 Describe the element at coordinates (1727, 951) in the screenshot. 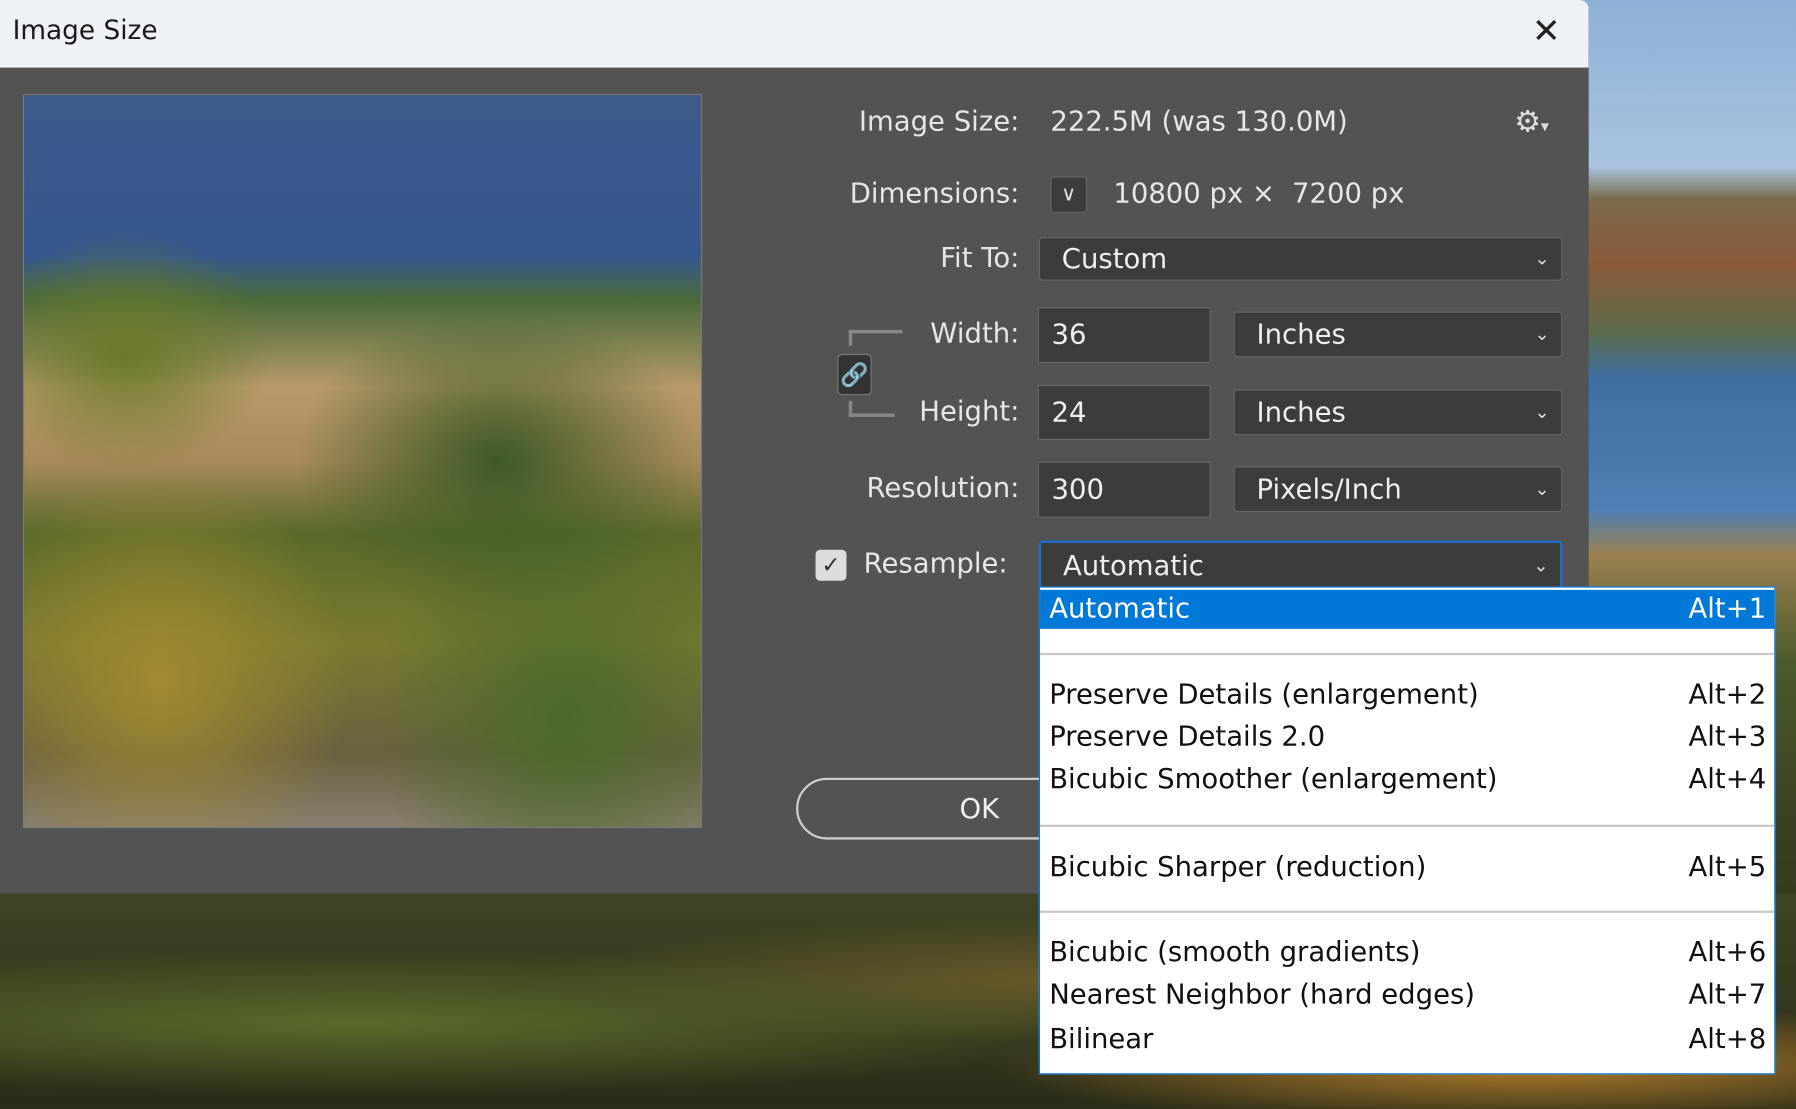

I see `menu-item-shortcut: Alt+6` at that location.